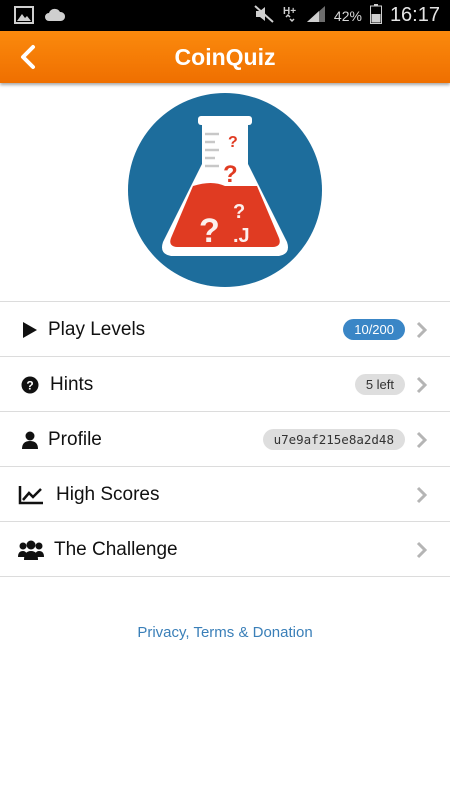 This screenshot has height=800, width=450. Describe the element at coordinates (379, 384) in the screenshot. I see `hints-badge: 5 left` at that location.